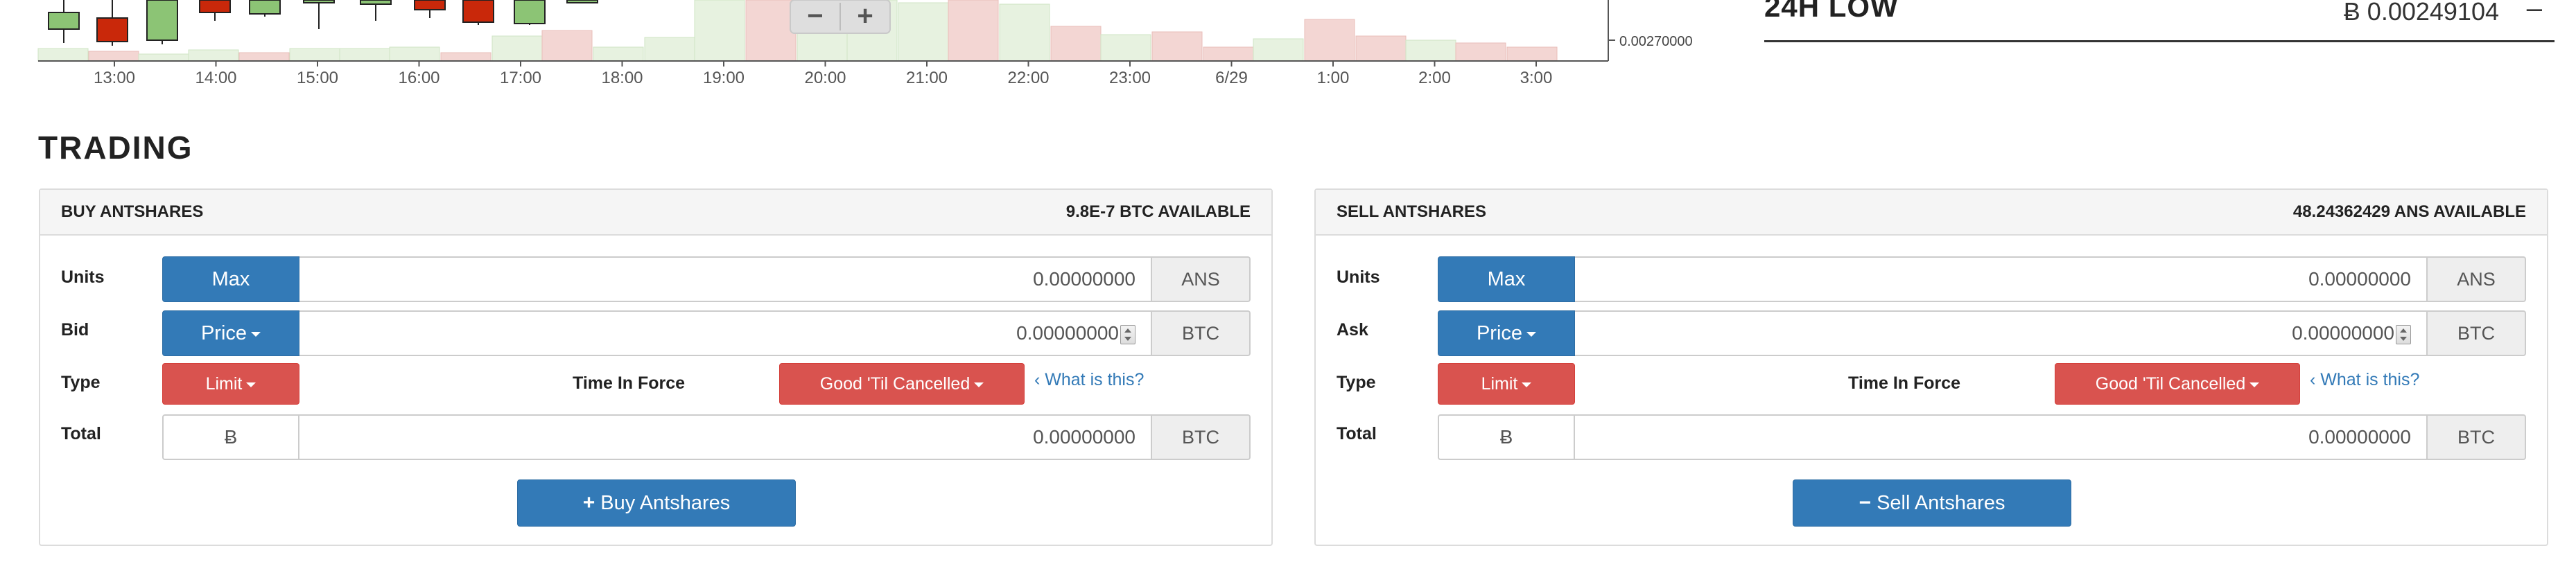  What do you see at coordinates (1941, 503) in the screenshot?
I see `sell-submit-label: Sell Antshares` at bounding box center [1941, 503].